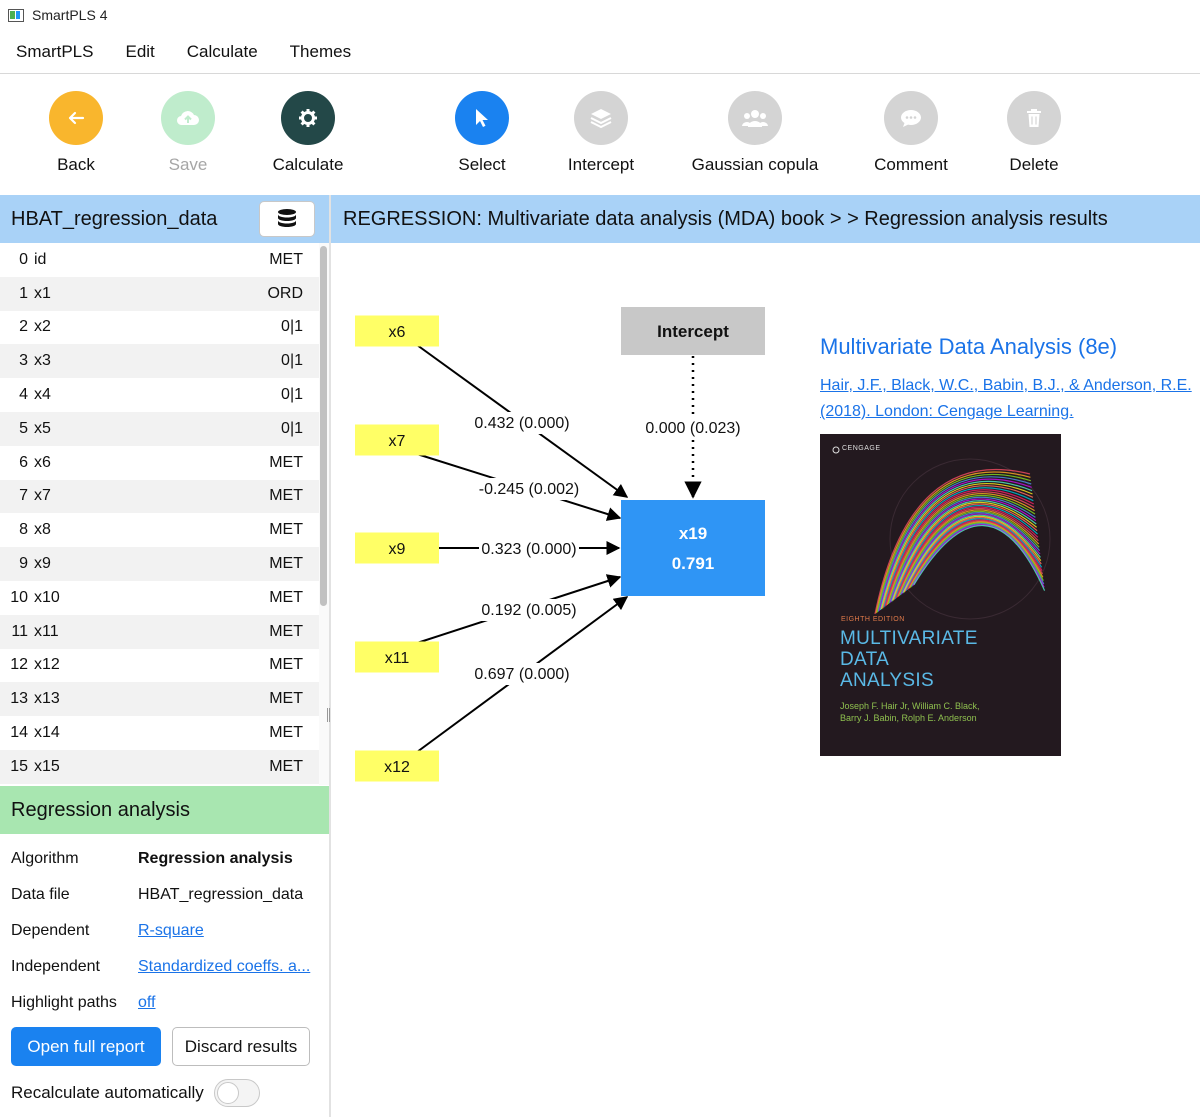 This screenshot has width=1200, height=1117. What do you see at coordinates (159, 766) in the screenshot?
I see `variable-row: 15 x15 MET` at bounding box center [159, 766].